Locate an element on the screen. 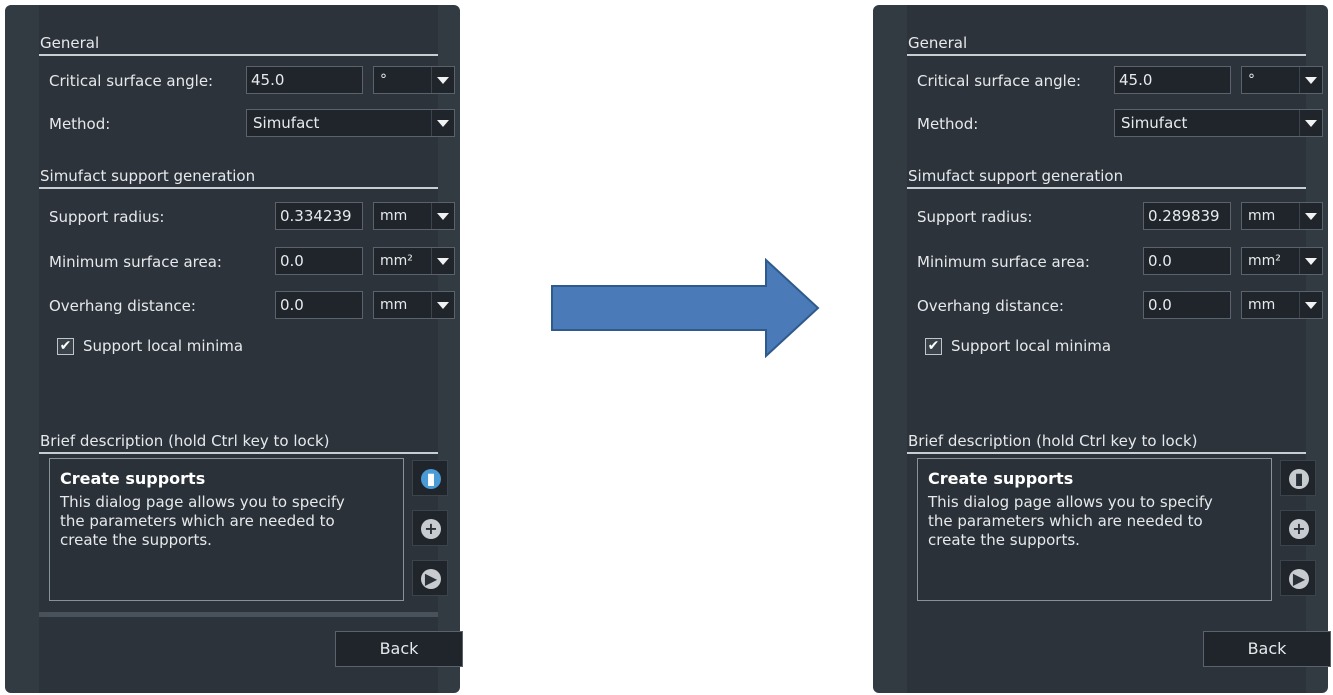 The height and width of the screenshot is (695, 1333). support-radius-input: 0.289839 is located at coordinates (1187, 216).